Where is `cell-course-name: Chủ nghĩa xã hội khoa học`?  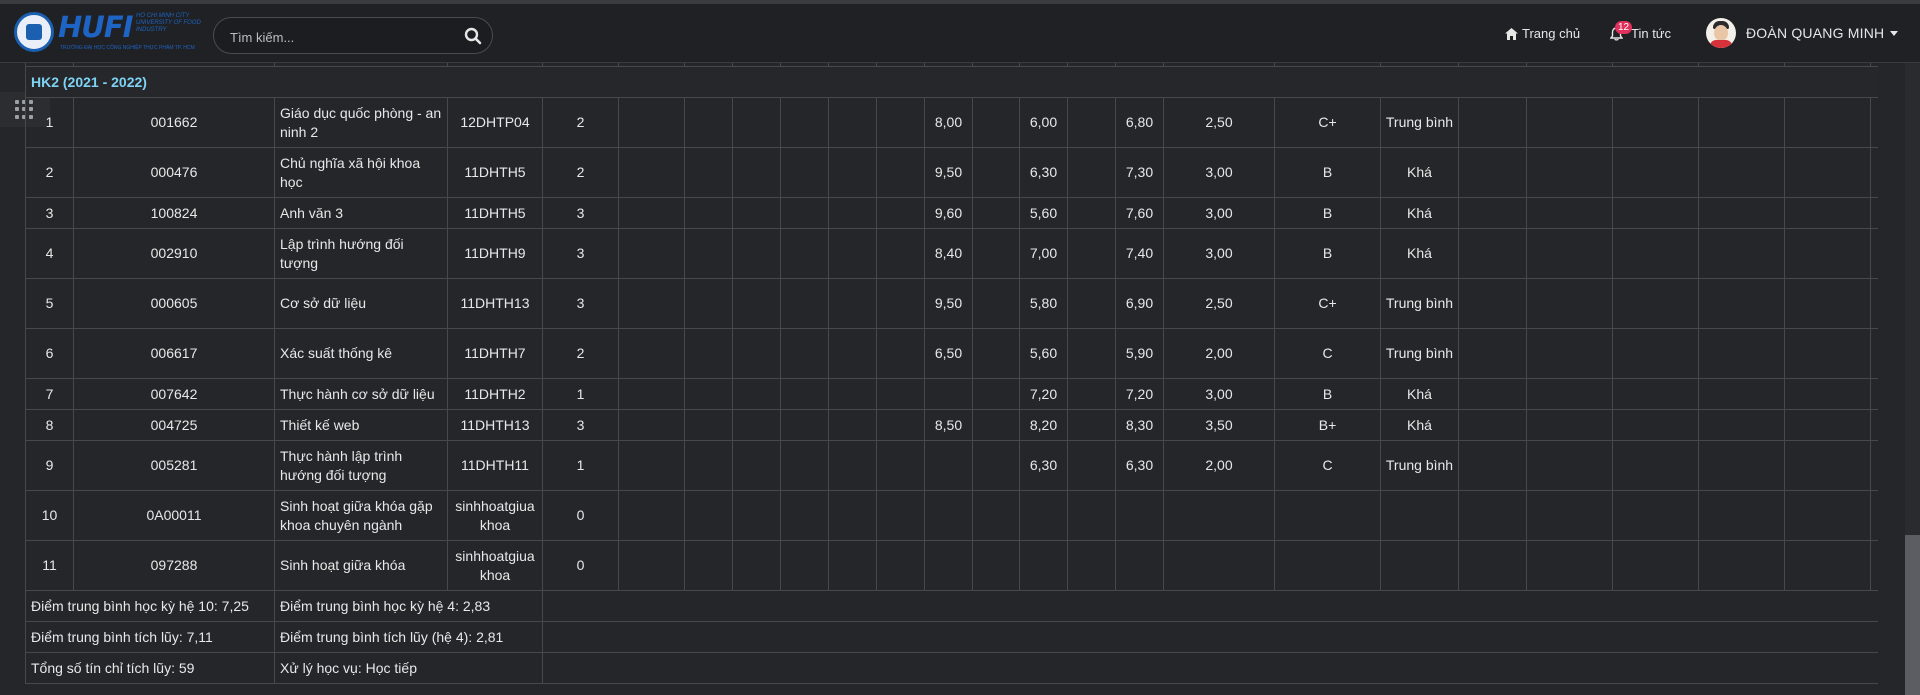 cell-course-name: Chủ nghĩa xã hội khoa học is located at coordinates (361, 172).